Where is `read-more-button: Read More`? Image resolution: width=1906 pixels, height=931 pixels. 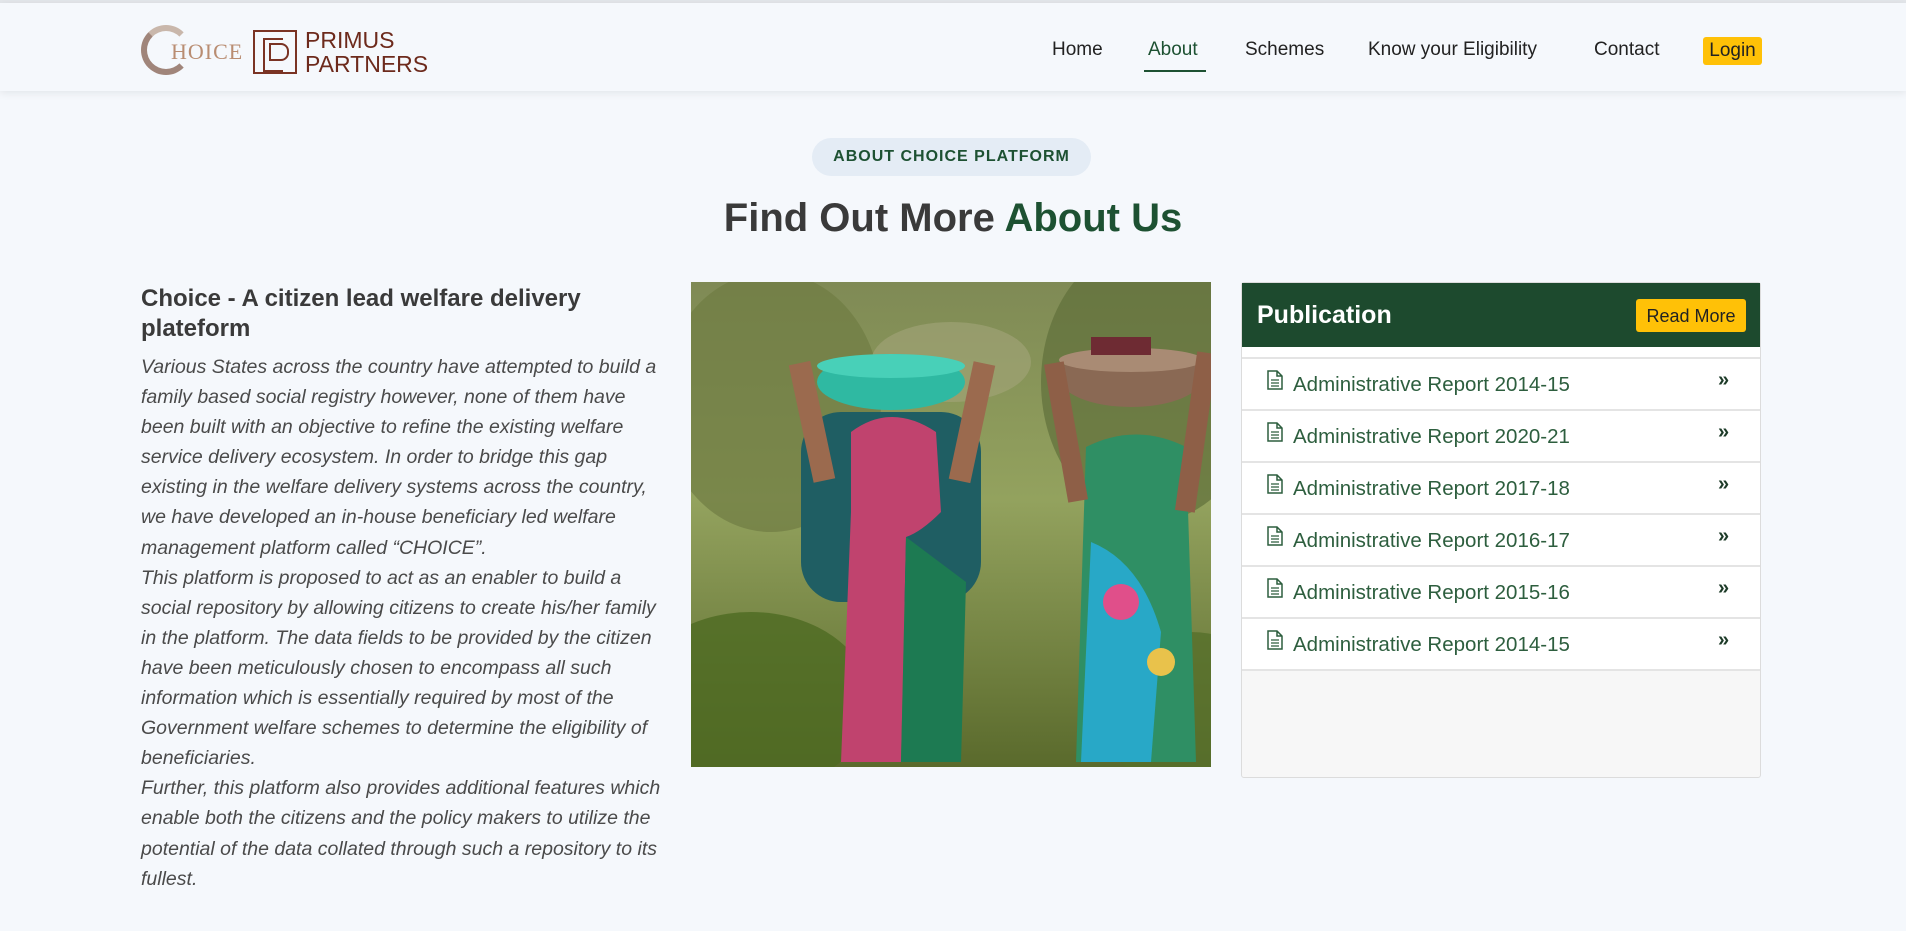
read-more-button: Read More is located at coordinates (1691, 315).